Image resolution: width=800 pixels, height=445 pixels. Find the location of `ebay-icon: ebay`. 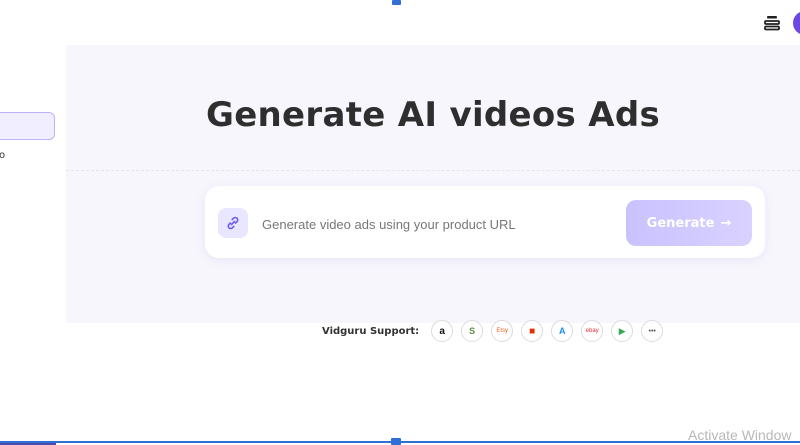

ebay-icon: ebay is located at coordinates (592, 331).